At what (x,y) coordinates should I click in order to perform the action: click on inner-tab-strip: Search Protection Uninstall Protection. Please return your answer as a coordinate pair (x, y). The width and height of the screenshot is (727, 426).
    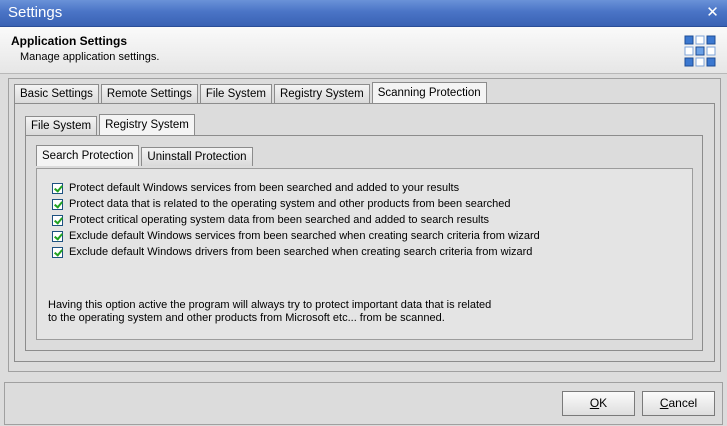
    Looking at the image, I should click on (145, 155).